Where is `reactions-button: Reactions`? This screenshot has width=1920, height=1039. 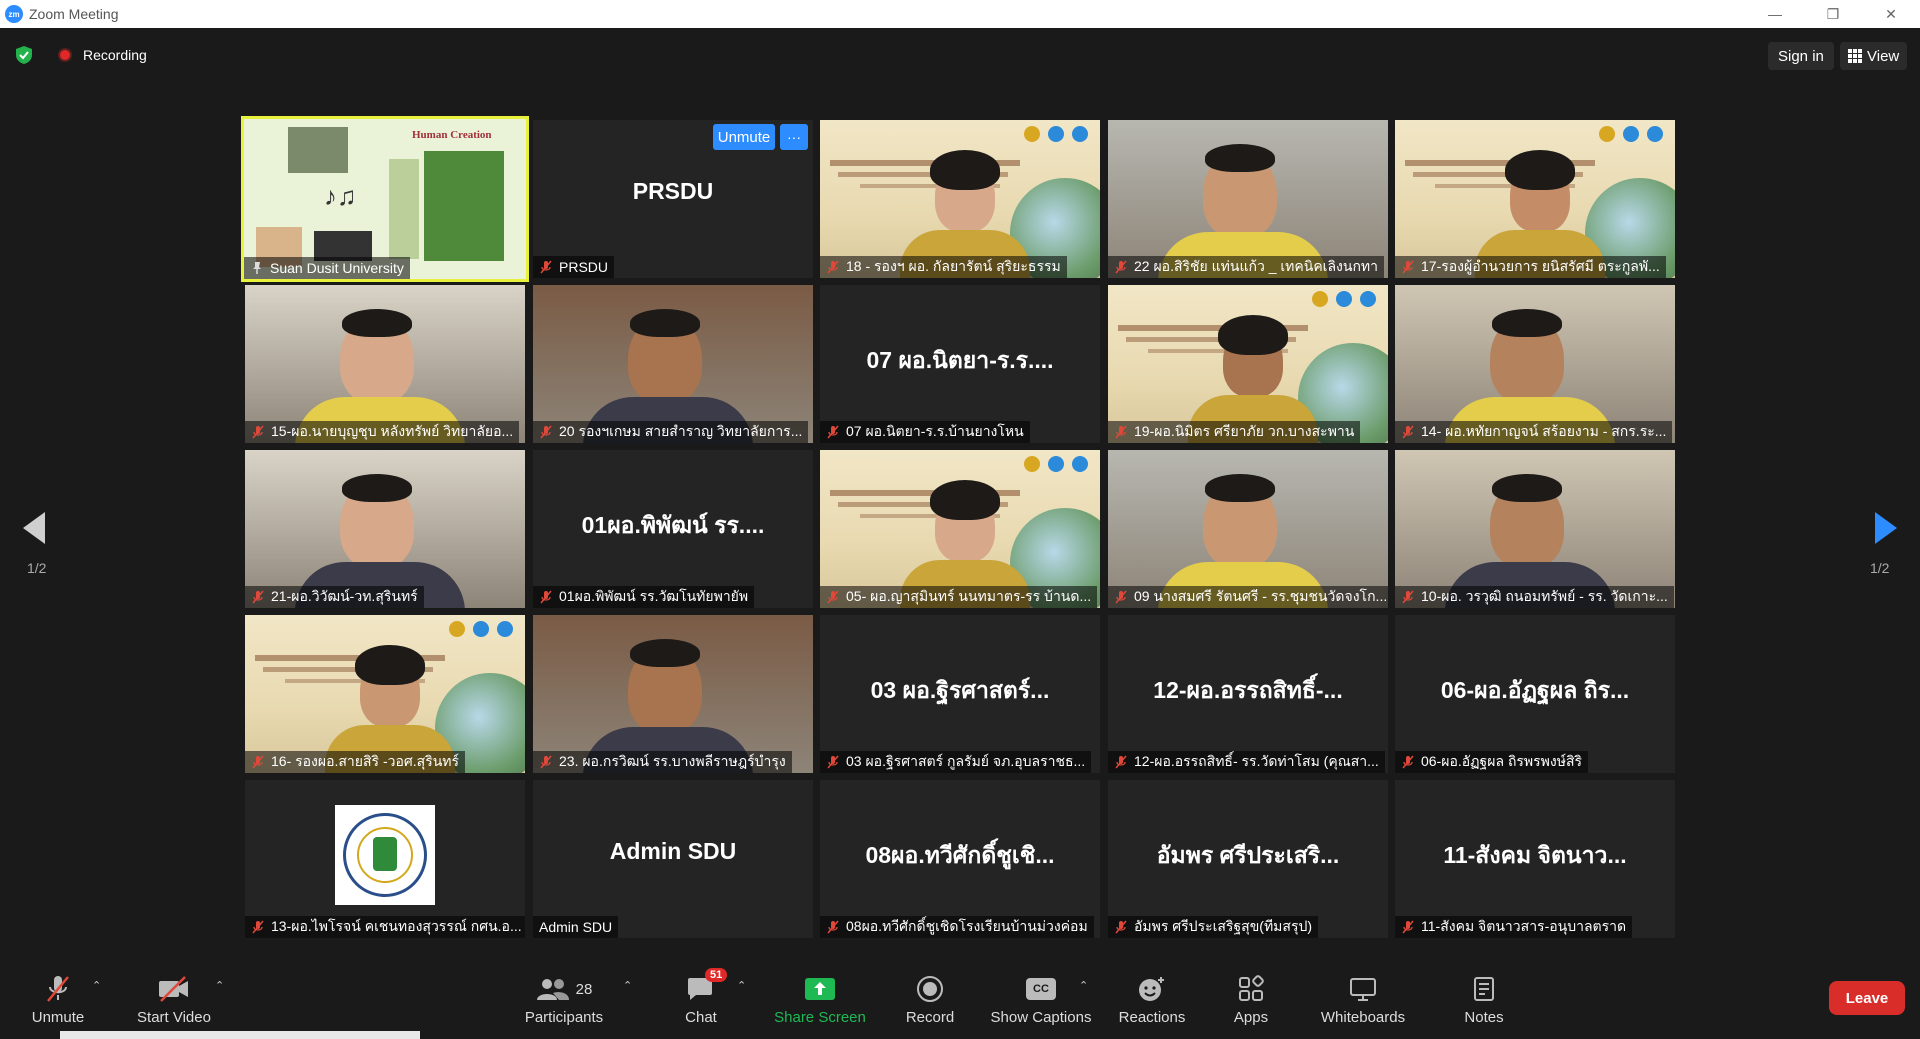
reactions-button: Reactions is located at coordinates (1152, 999).